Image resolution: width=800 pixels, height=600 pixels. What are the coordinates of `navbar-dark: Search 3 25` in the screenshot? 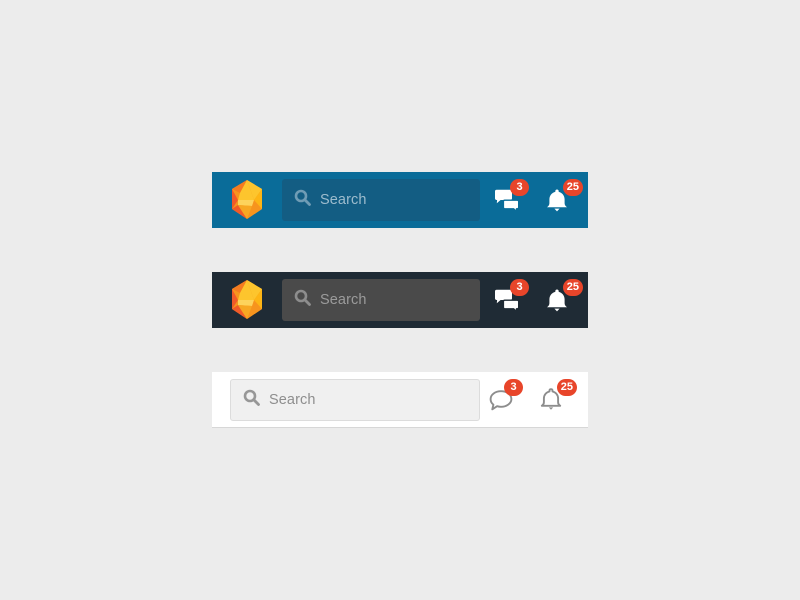 It's located at (400, 300).